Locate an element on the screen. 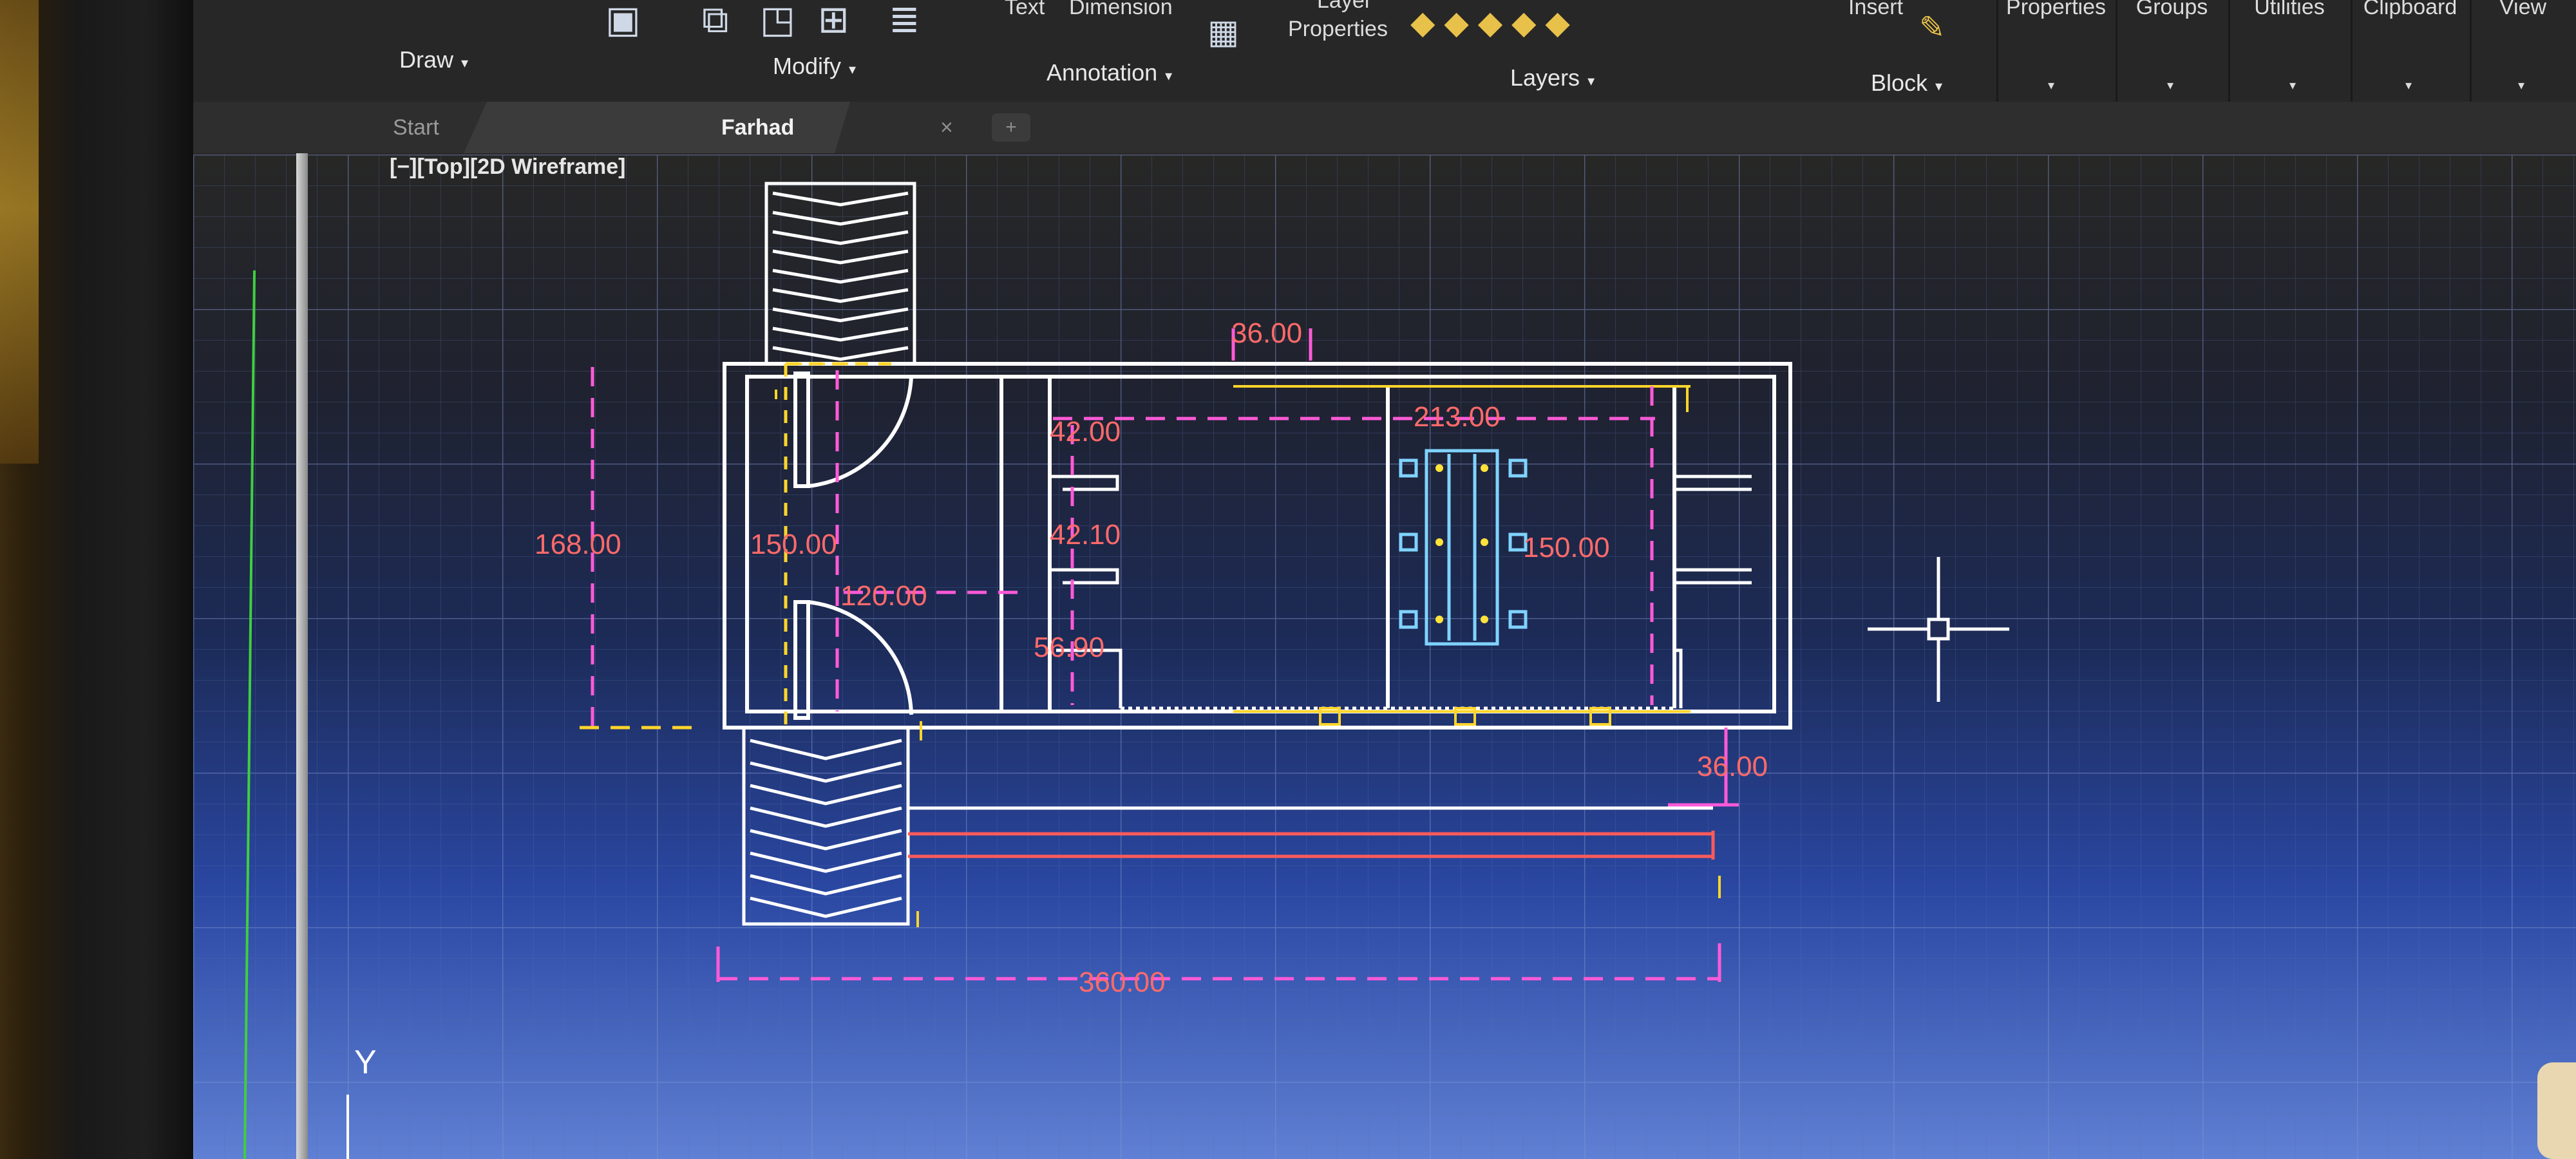  screen-edge is located at coordinates (302, 579).